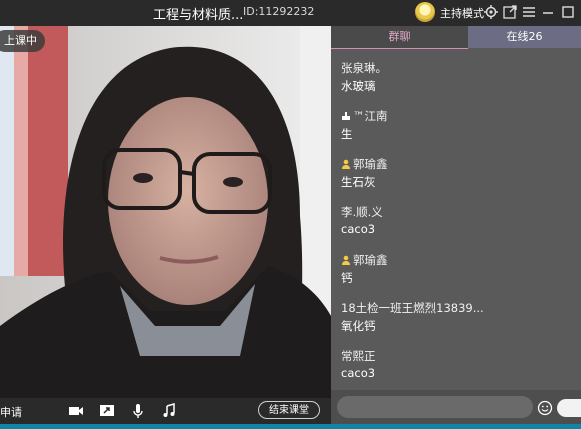 The width and height of the screenshot is (581, 429). Describe the element at coordinates (347, 134) in the screenshot. I see `message-text: 生` at that location.